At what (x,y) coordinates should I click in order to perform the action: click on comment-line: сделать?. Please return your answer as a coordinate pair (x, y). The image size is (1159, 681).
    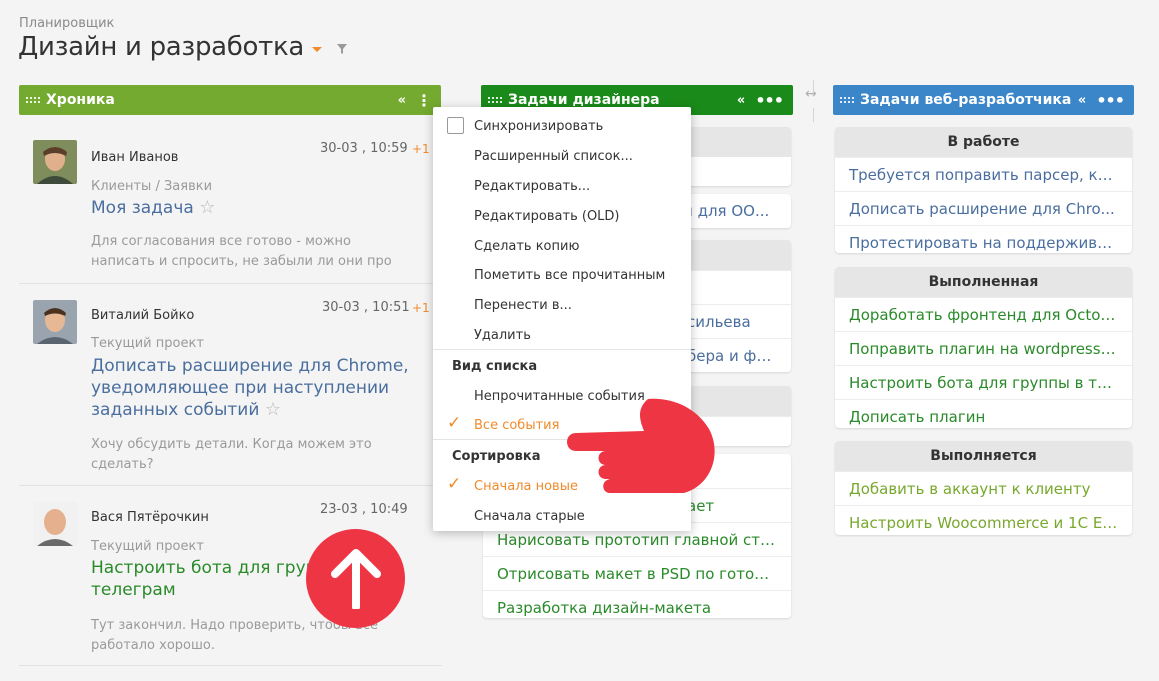
    Looking at the image, I should click on (122, 464).